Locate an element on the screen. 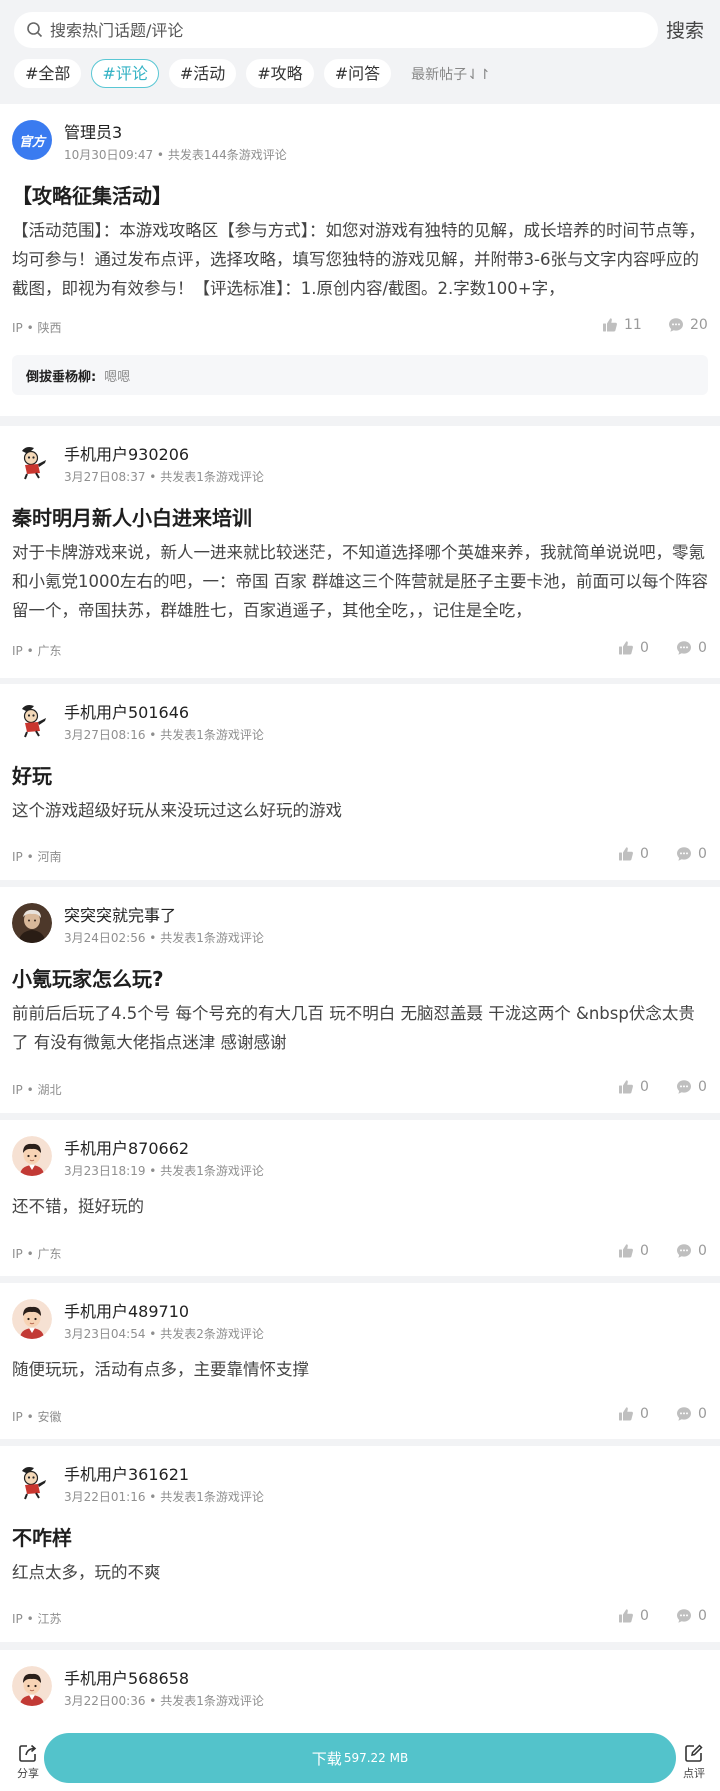 The width and height of the screenshot is (720, 1791). post-meta: 3月23日18:19 • 共发表1条游戏评论 is located at coordinates (164, 1171).